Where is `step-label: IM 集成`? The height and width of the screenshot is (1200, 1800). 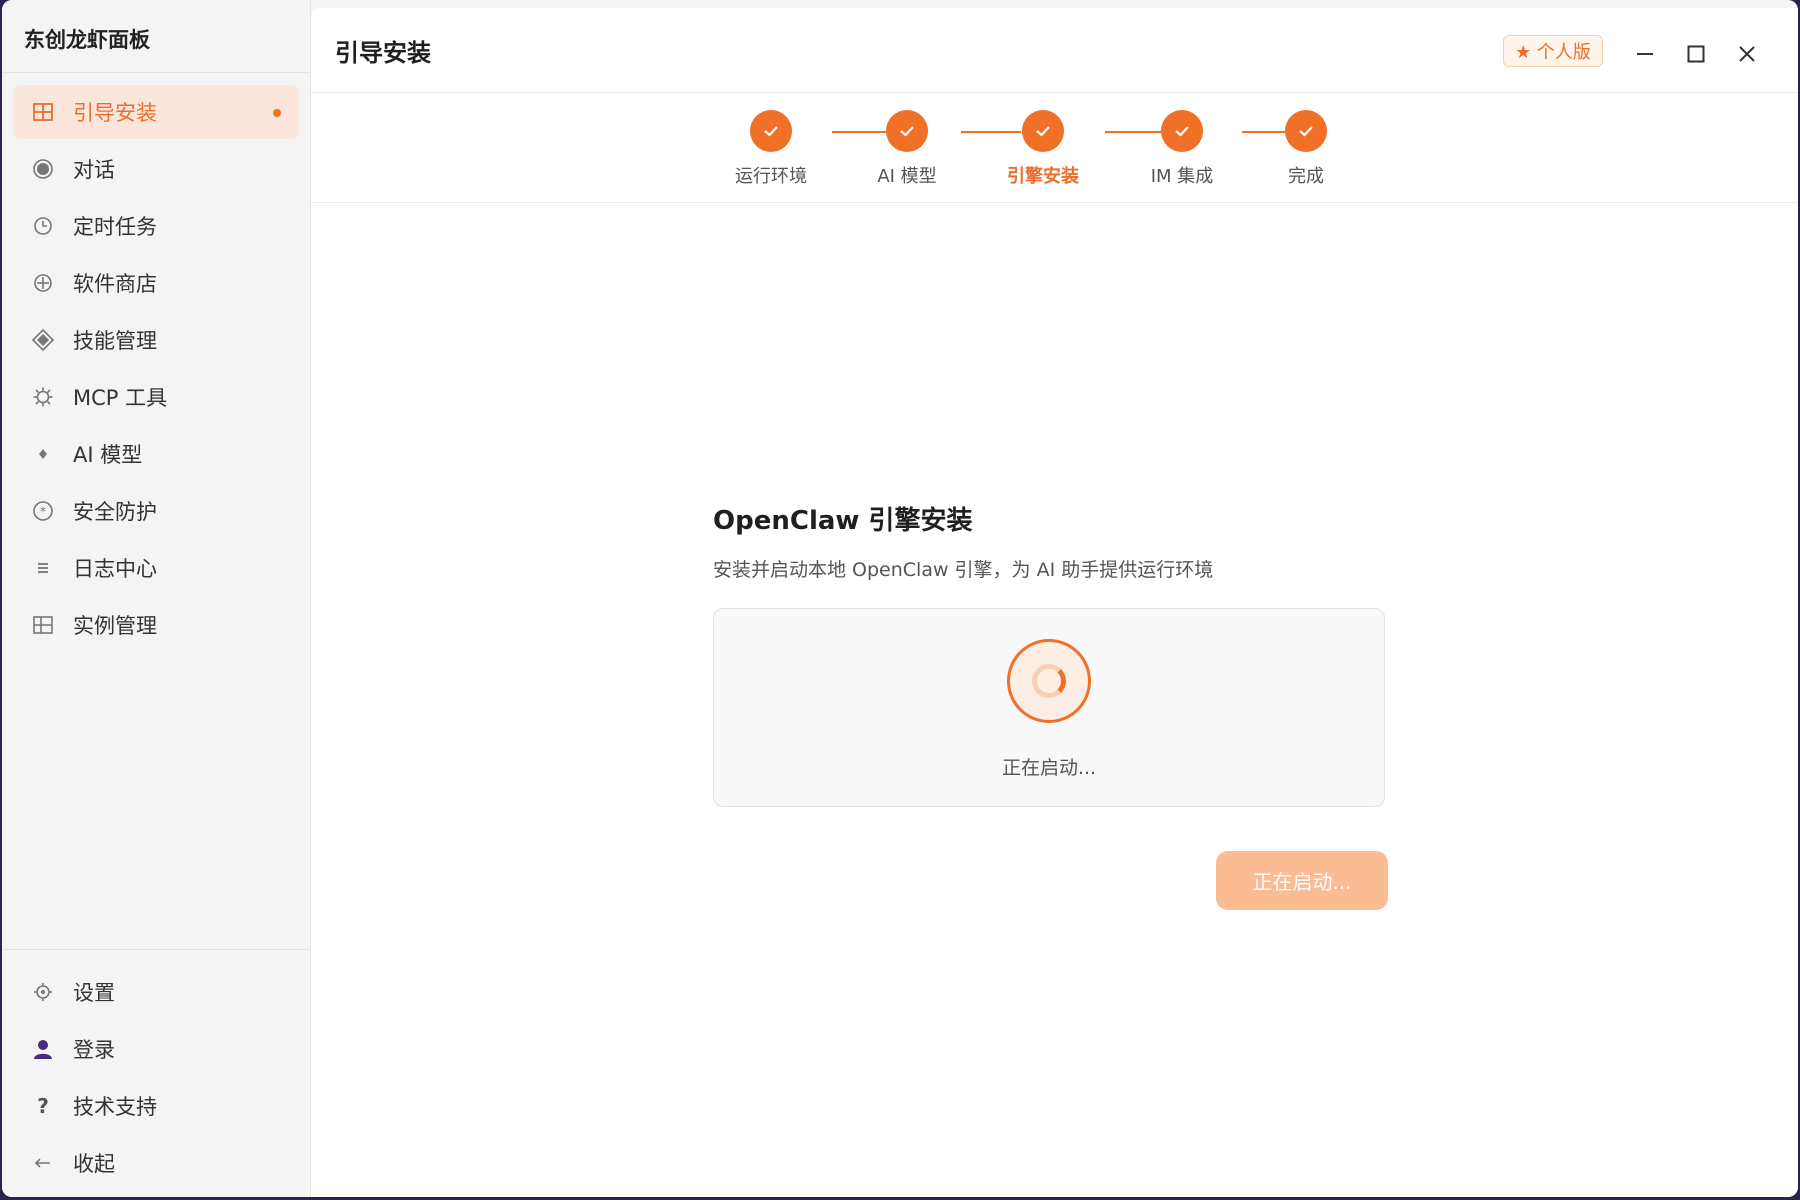 step-label: IM 集成 is located at coordinates (1182, 176).